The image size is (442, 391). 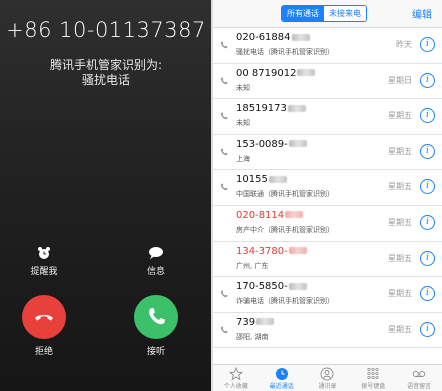 I want to click on call-number-text: 134-3780-, so click(x=262, y=251).